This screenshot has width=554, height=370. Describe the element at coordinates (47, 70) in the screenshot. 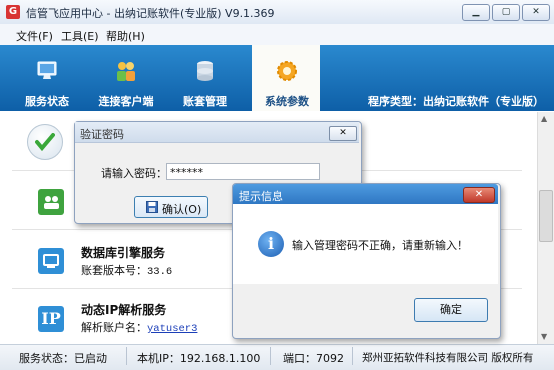

I see `monitor-icon` at that location.